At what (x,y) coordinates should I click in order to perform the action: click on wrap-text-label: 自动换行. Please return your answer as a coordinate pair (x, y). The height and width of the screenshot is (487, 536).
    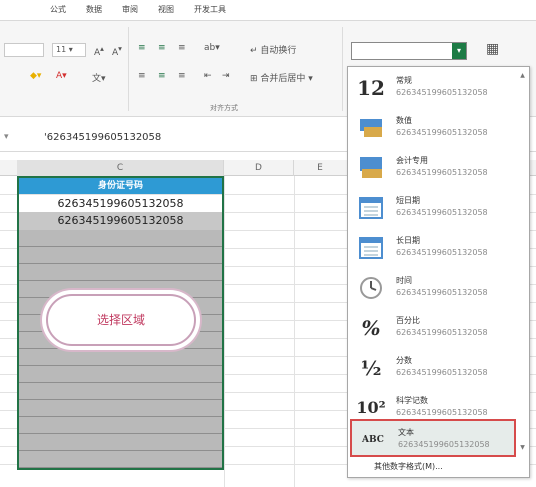
    Looking at the image, I should click on (278, 51).